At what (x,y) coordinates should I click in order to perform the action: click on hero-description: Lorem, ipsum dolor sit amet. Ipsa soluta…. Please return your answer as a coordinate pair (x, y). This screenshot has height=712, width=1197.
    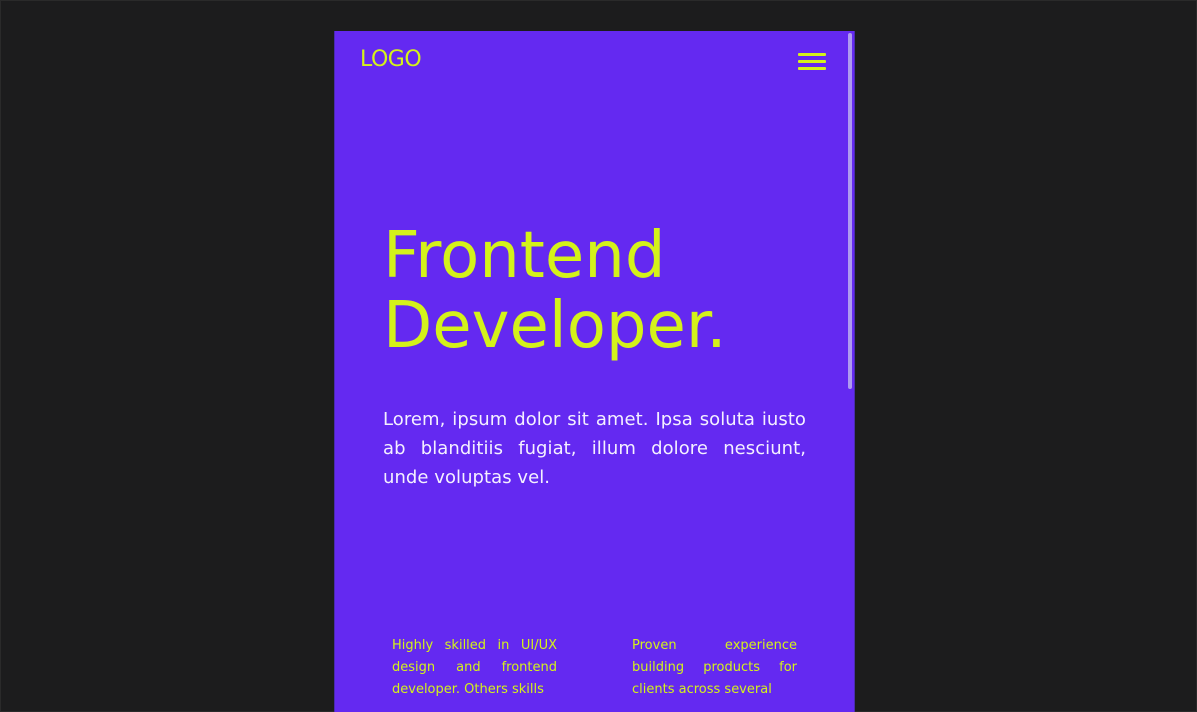
    Looking at the image, I should click on (594, 448).